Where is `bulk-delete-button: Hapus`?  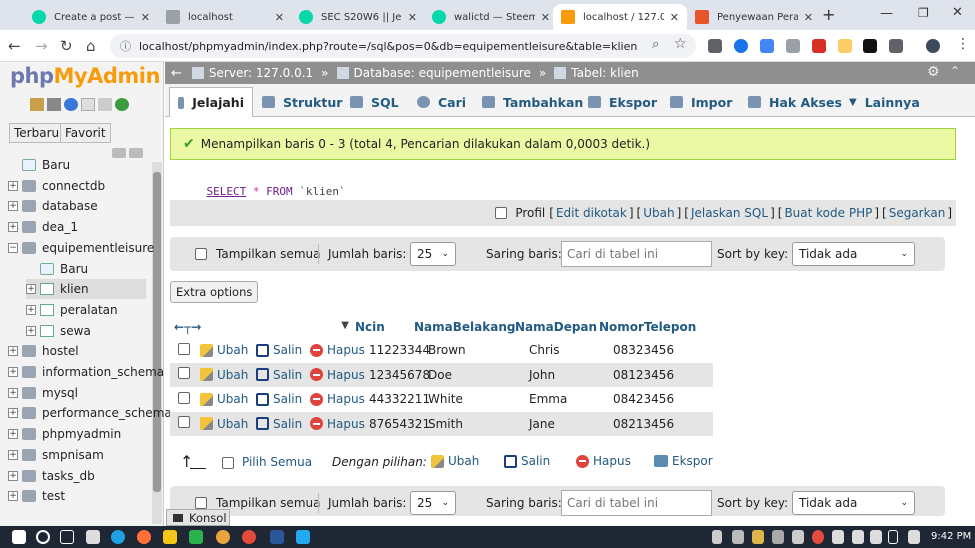 bulk-delete-button: Hapus is located at coordinates (603, 461).